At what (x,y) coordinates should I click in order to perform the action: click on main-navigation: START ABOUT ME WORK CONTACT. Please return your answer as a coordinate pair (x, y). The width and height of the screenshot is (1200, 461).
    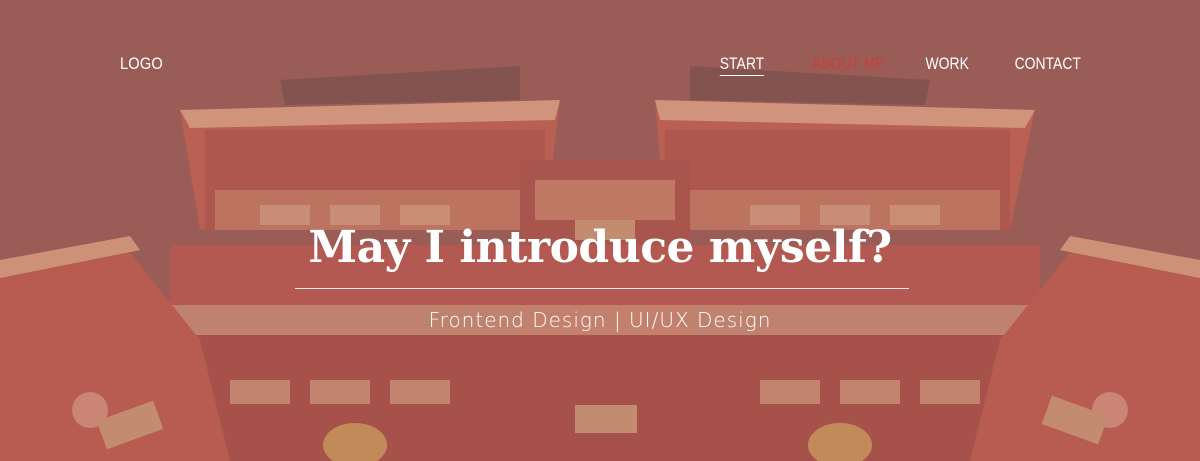
    Looking at the image, I should click on (892, 65).